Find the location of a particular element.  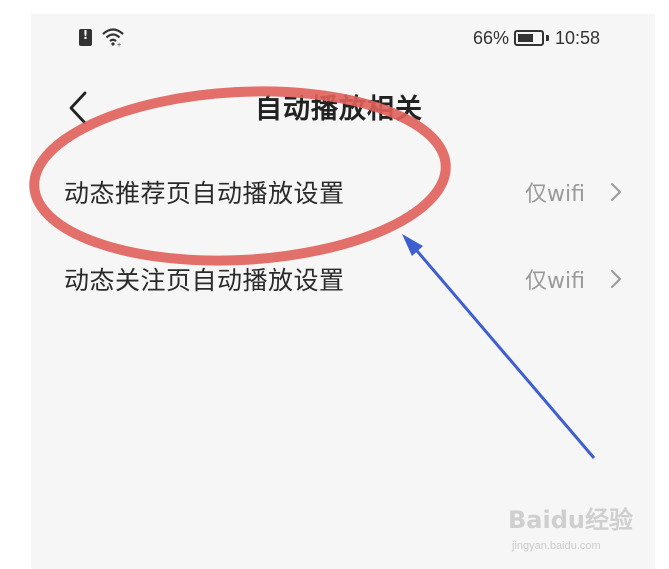

battery-fill is located at coordinates (525, 38).